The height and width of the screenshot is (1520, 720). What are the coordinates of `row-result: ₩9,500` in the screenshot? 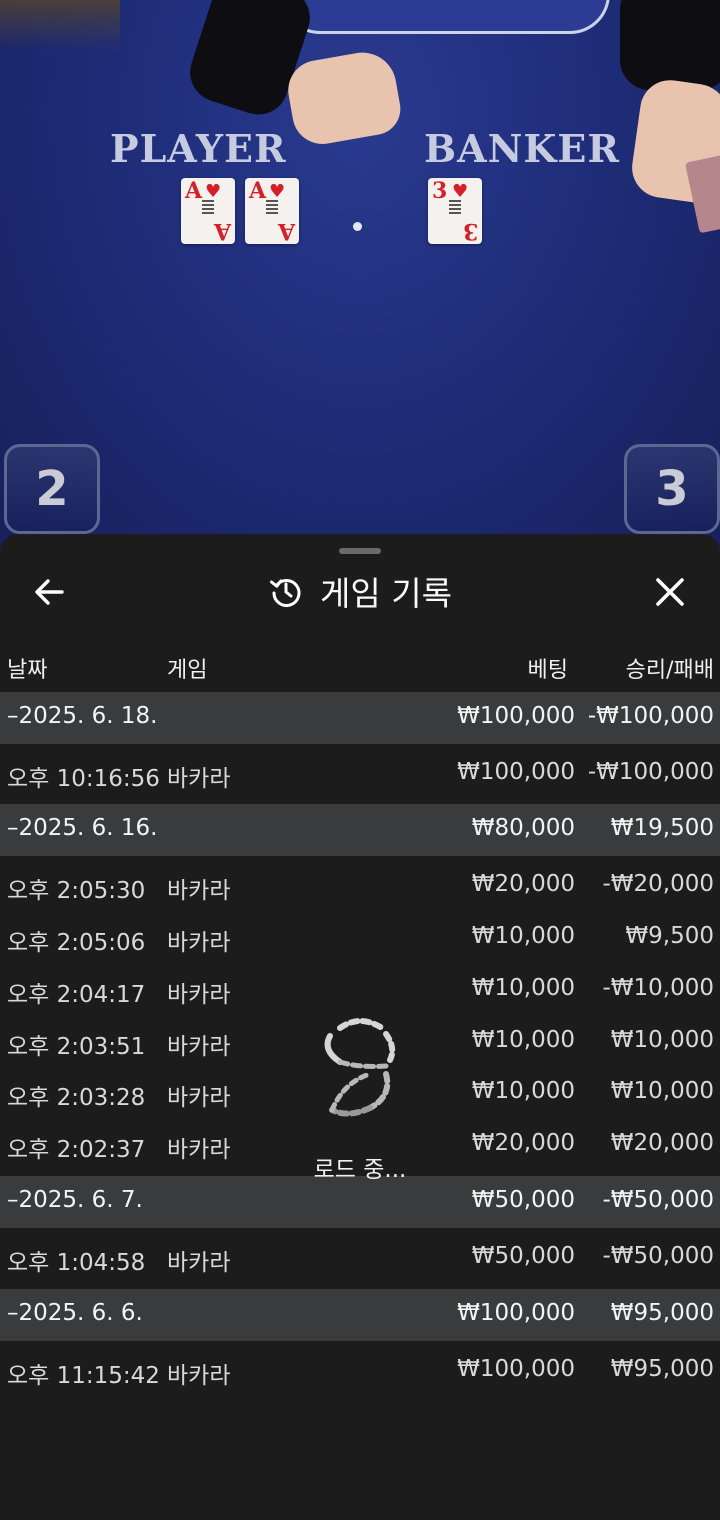 It's located at (669, 936).